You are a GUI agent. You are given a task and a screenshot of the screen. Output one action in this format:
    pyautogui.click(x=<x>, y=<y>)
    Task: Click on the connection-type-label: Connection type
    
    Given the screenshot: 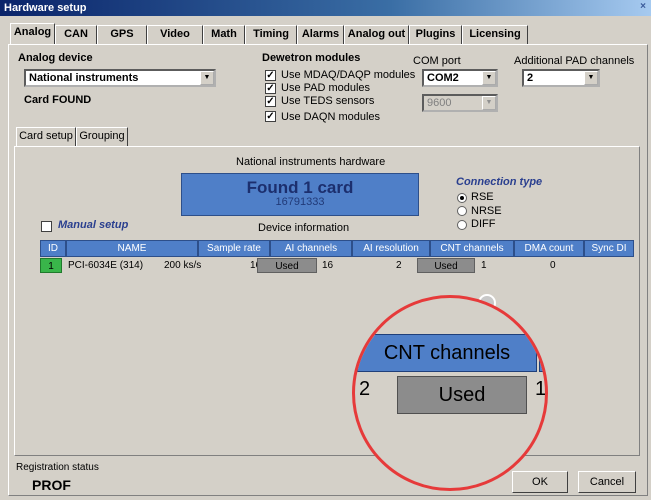 What is the action you would take?
    pyautogui.click(x=499, y=182)
    